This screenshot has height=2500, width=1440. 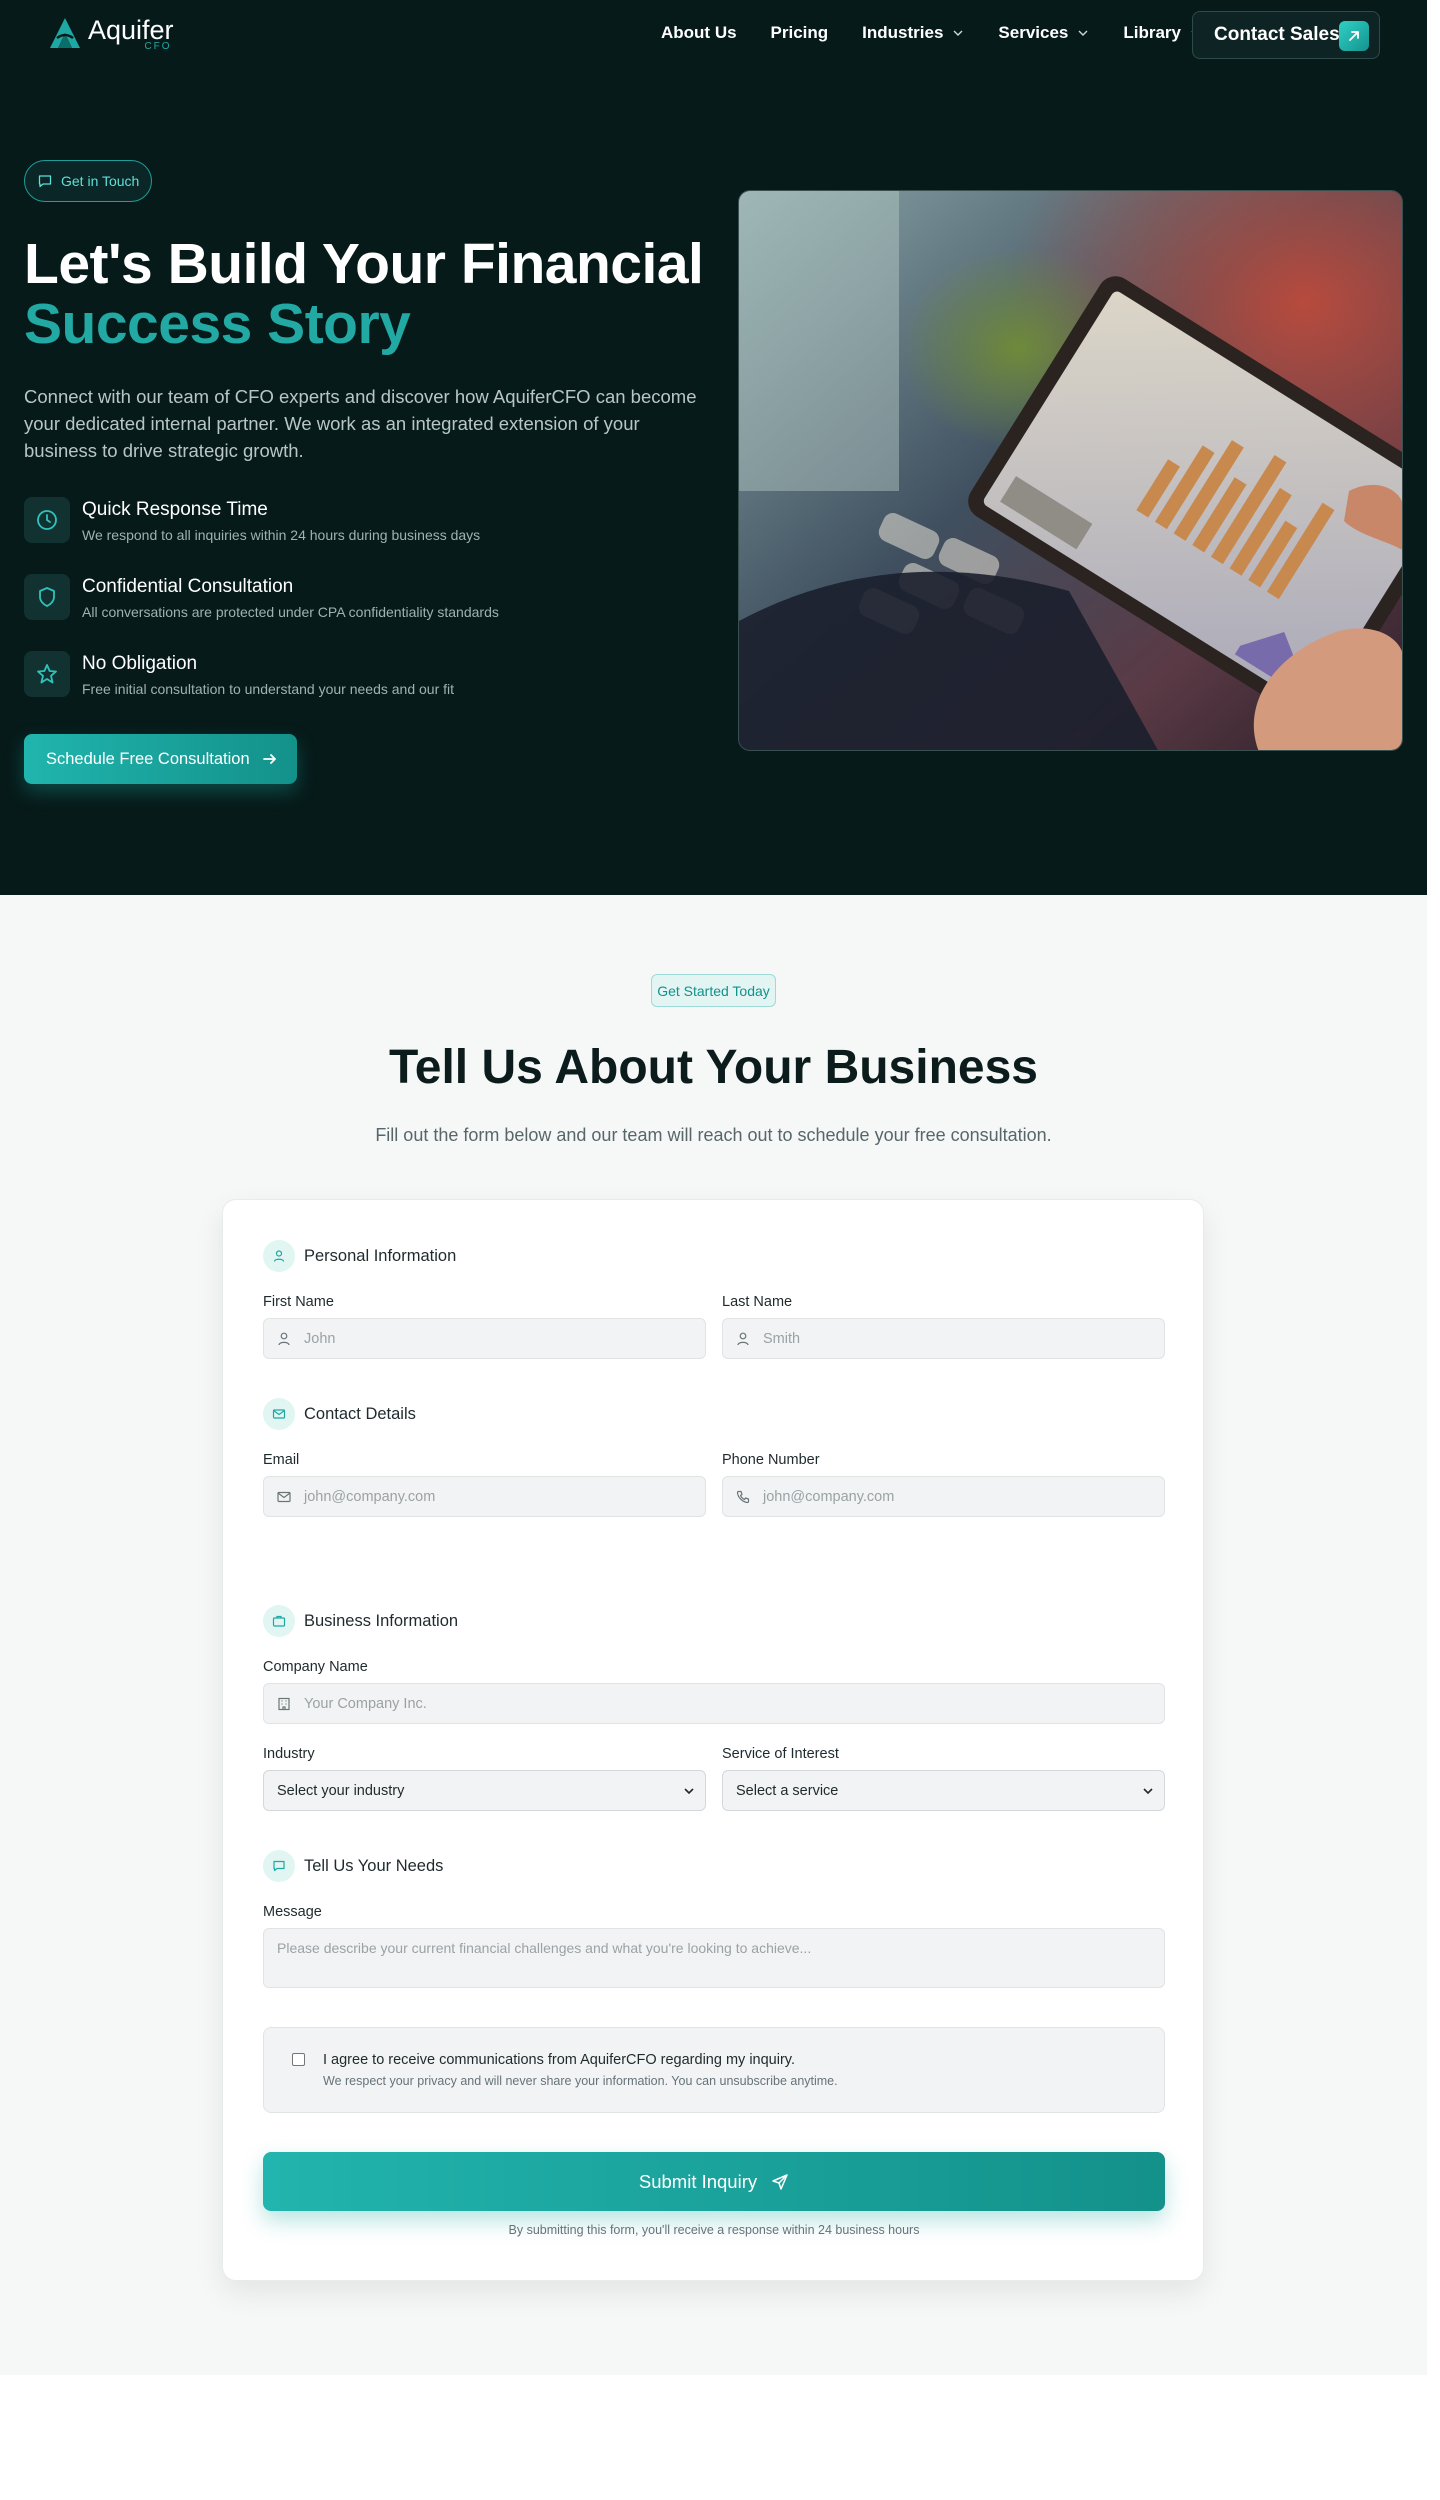 I want to click on building-icon, so click(x=284, y=1703).